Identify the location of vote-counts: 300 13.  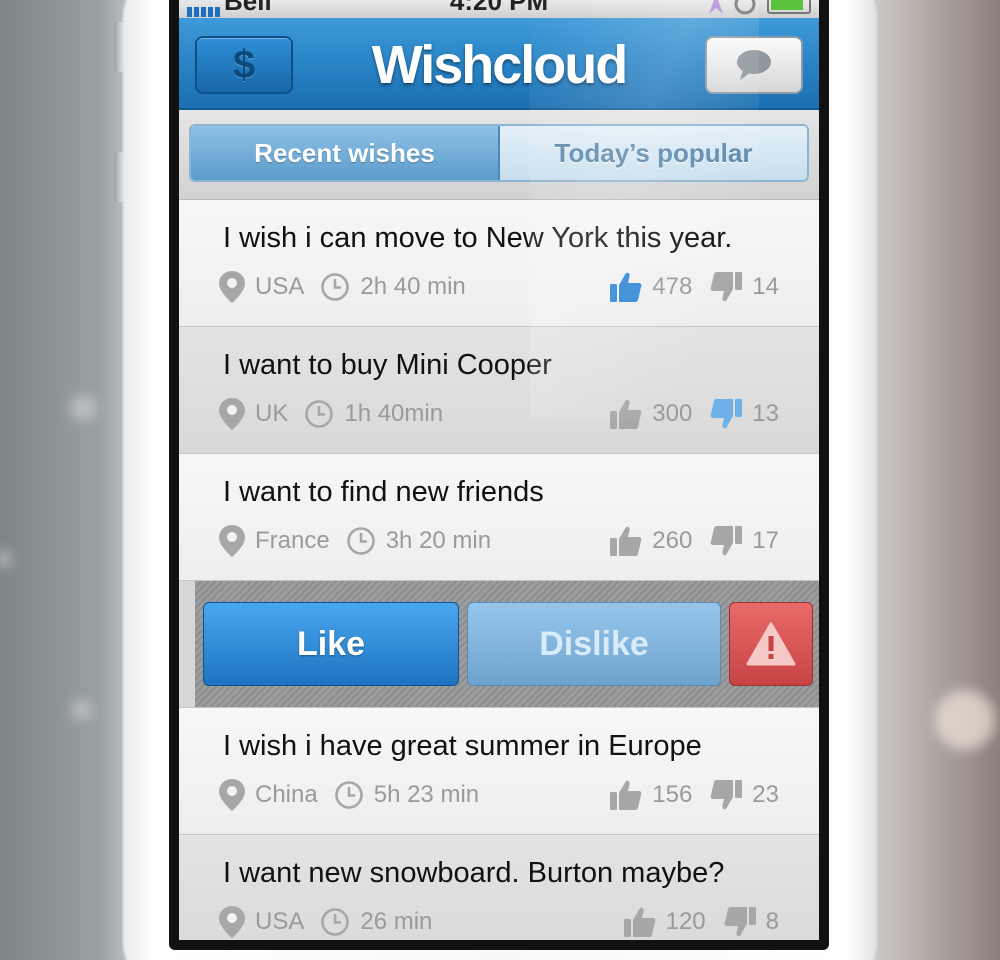
(694, 414).